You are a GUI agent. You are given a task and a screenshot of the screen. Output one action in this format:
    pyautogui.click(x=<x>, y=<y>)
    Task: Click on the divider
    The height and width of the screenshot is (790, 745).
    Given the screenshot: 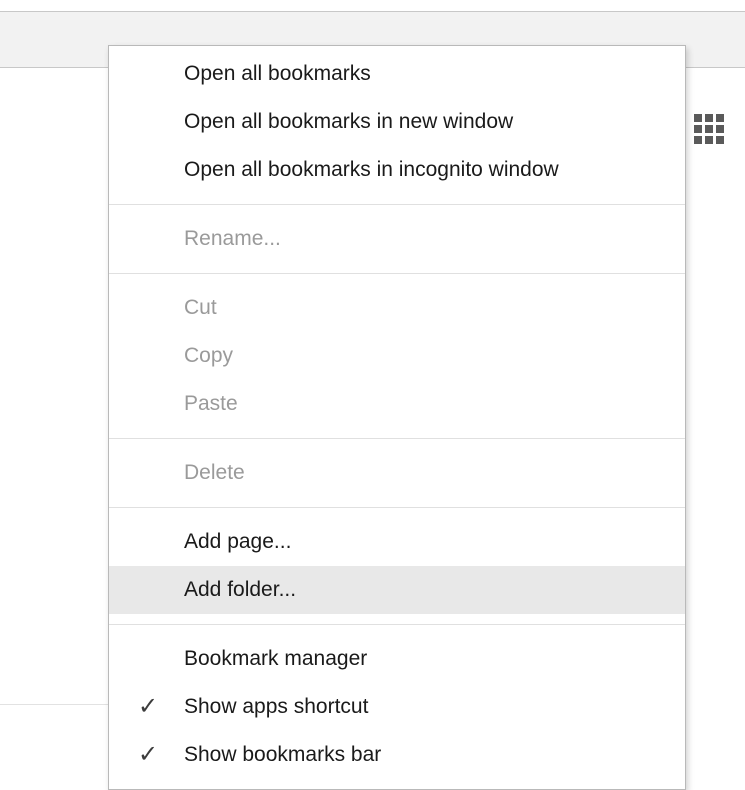 What is the action you would take?
    pyautogui.click(x=54, y=704)
    